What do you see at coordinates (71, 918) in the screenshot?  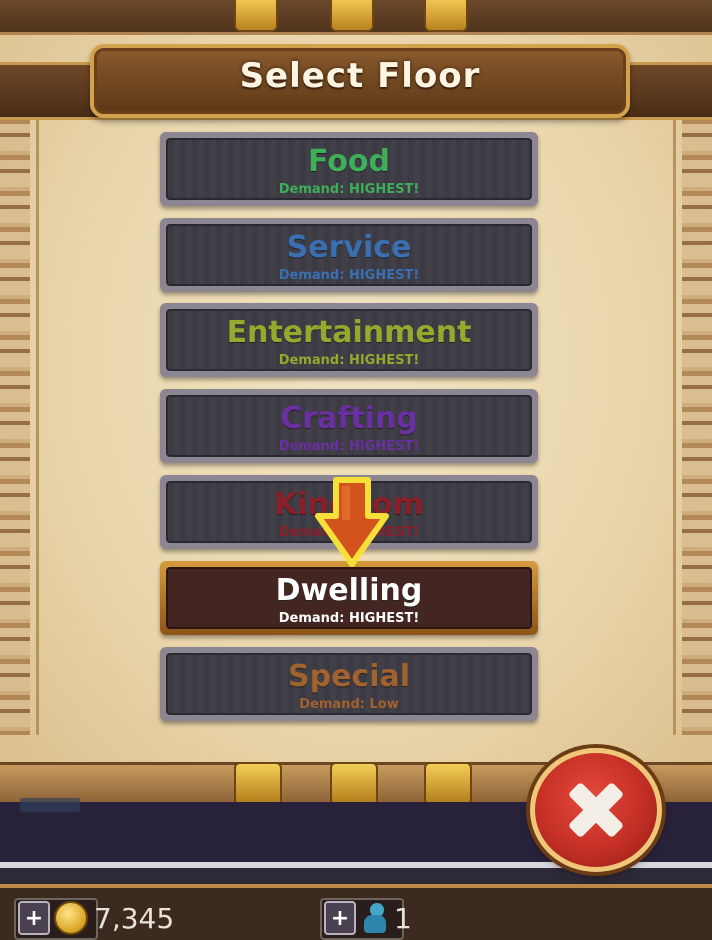 I see `coin-icon` at bounding box center [71, 918].